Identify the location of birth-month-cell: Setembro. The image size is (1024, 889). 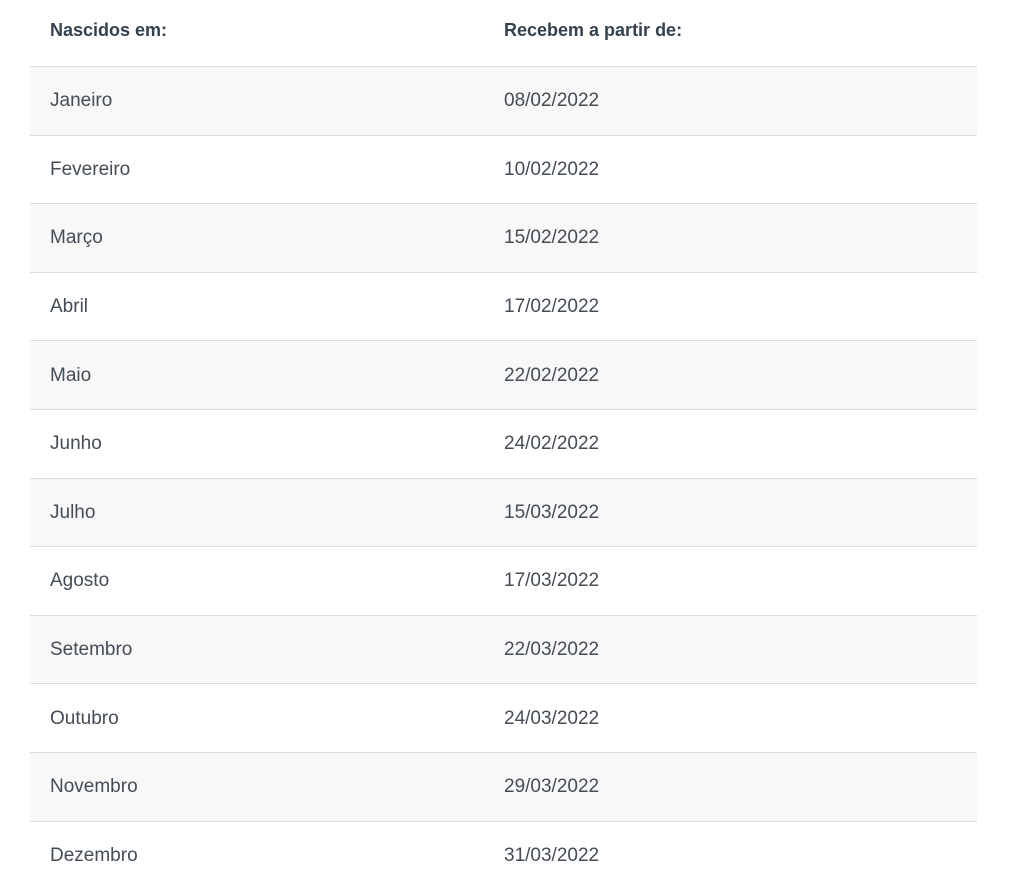
(91, 650).